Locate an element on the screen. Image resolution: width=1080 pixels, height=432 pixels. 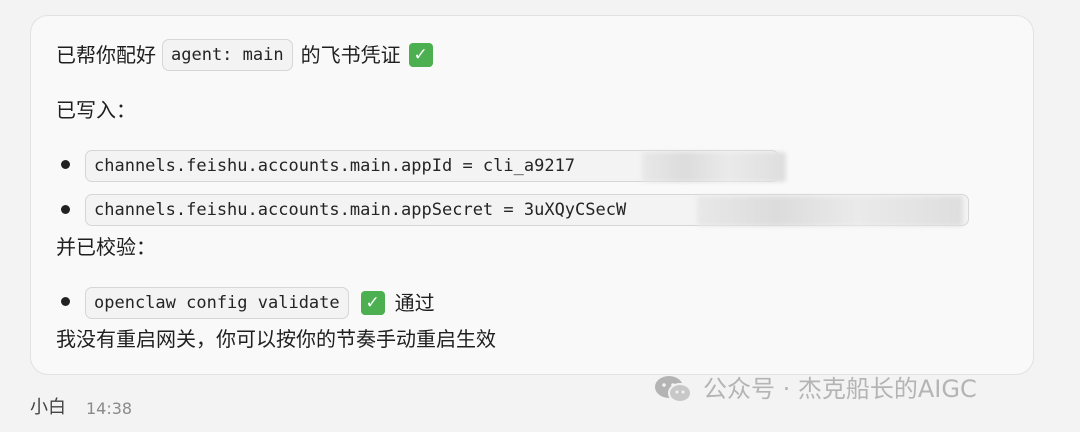
validated-label: 并已校验： is located at coordinates (106, 247).